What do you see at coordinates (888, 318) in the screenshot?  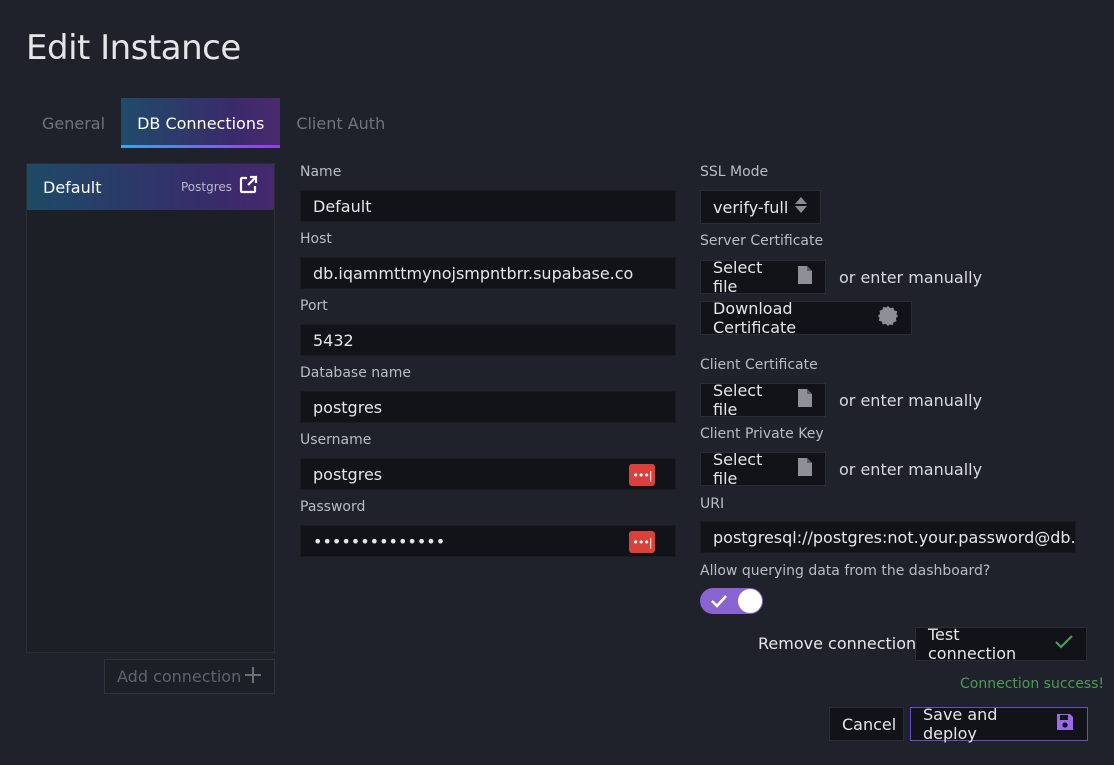 I see `certificate-badge-icon` at bounding box center [888, 318].